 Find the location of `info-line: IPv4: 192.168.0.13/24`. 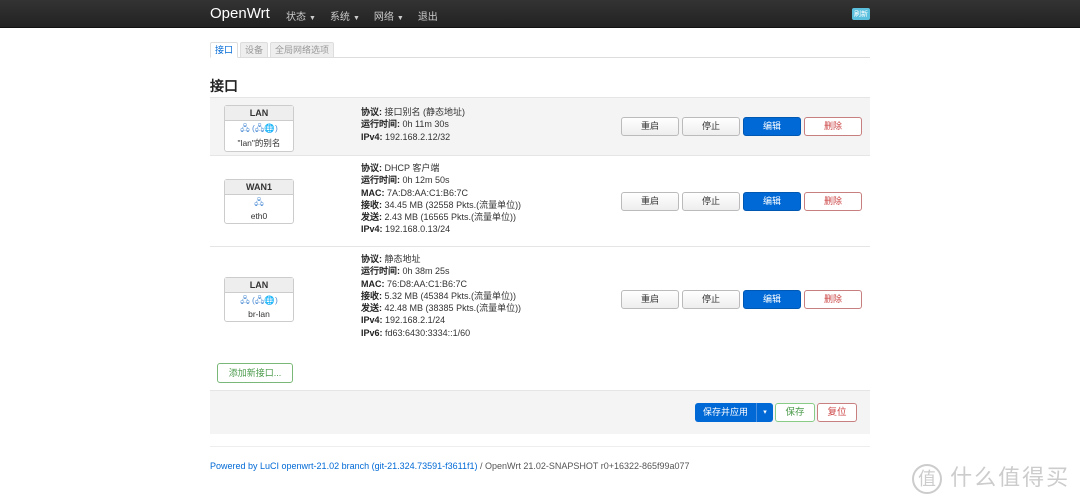

info-line: IPv4: 192.168.0.13/24 is located at coordinates (441, 229).